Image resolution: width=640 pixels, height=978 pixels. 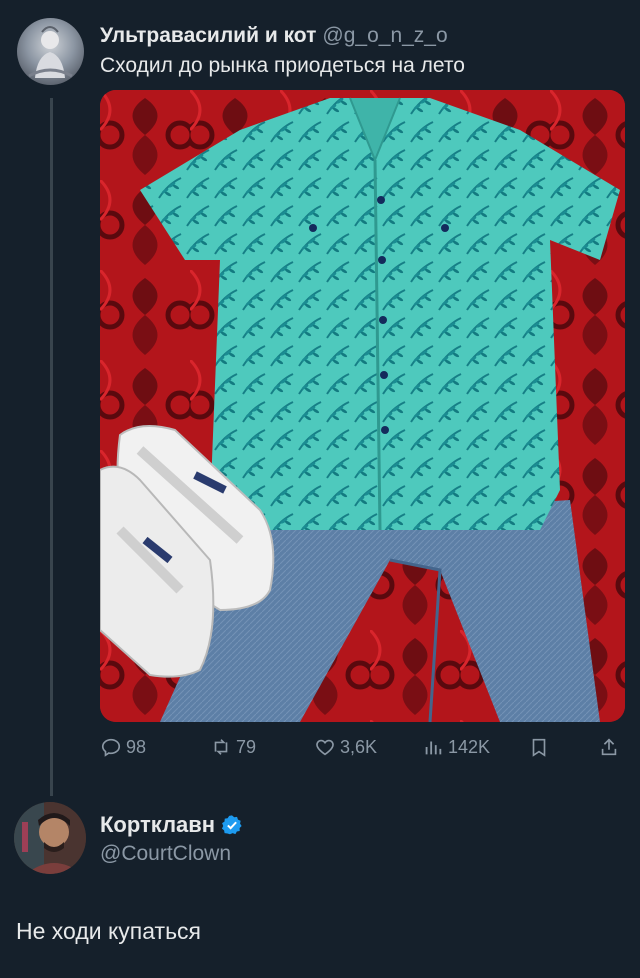 What do you see at coordinates (469, 746) in the screenshot?
I see `view-count: 142K` at bounding box center [469, 746].